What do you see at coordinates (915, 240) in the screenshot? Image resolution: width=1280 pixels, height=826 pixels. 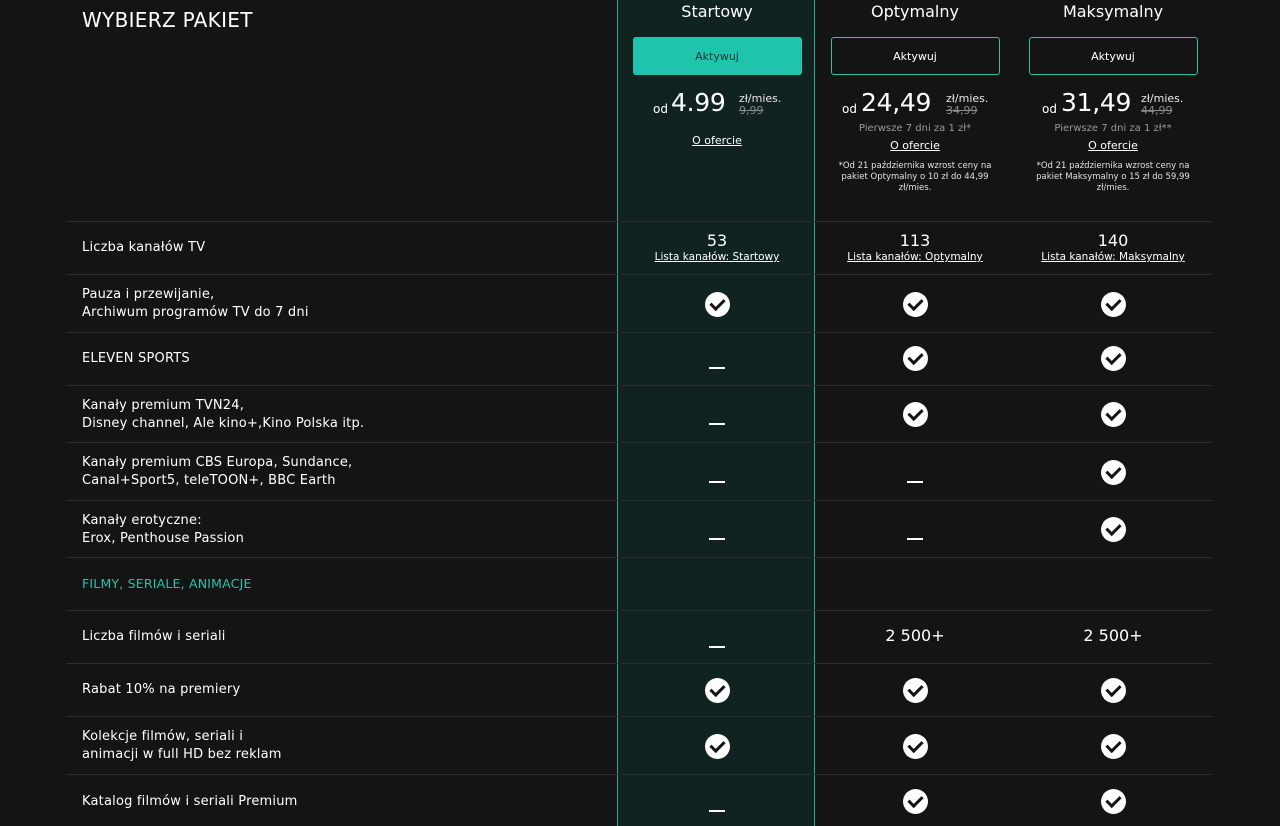 I see `channels-count: 113` at bounding box center [915, 240].